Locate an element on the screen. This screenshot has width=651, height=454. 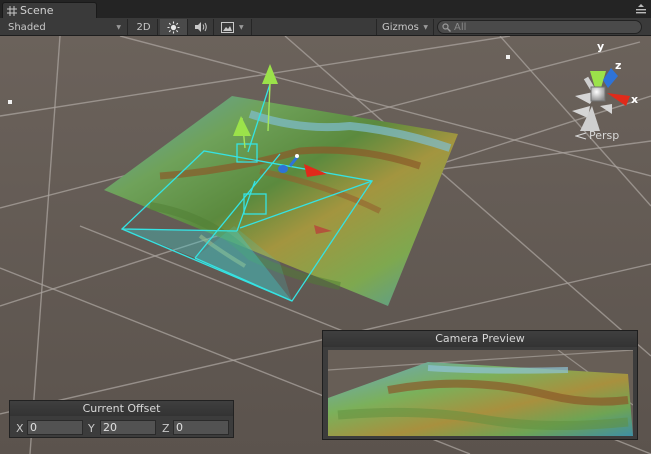
scene-effects-dropdown: ▼ is located at coordinates (234, 27).